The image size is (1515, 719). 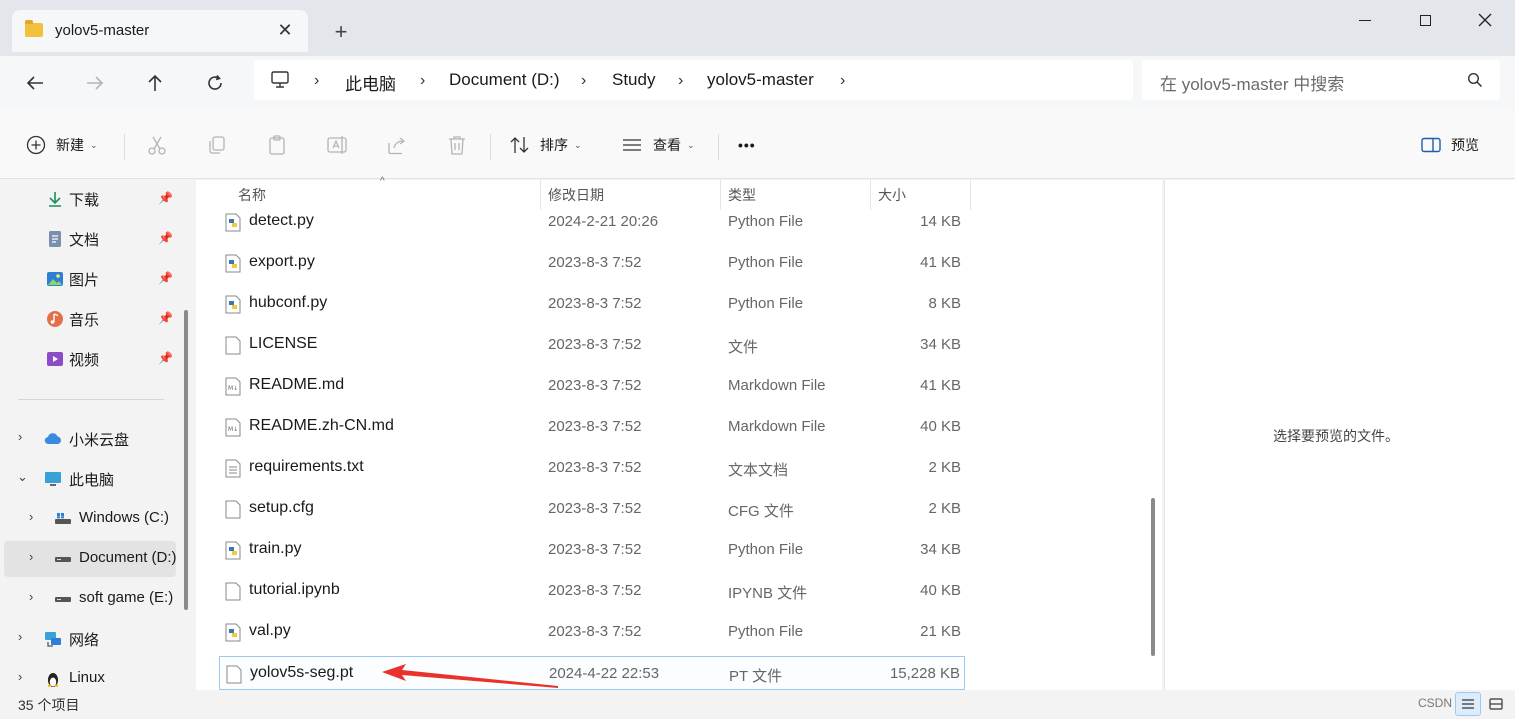 I want to click on file-size: 21 KB, so click(x=940, y=631).